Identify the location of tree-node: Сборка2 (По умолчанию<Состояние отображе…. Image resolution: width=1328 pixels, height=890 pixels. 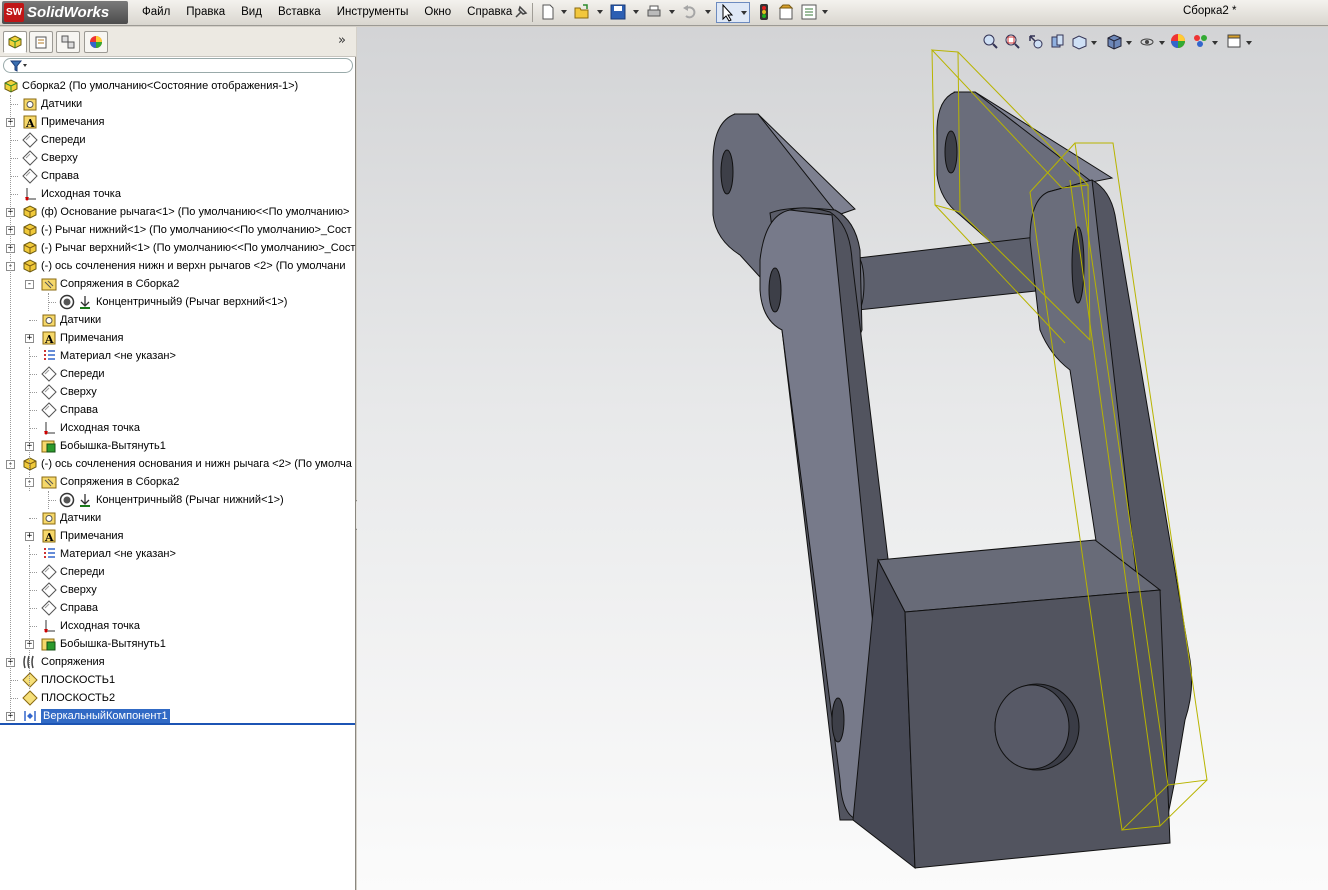
(178, 86).